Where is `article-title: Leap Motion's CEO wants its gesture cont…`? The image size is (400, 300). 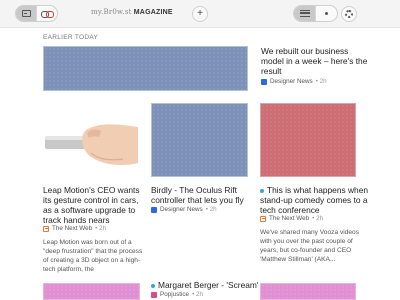 article-title: Leap Motion's CEO wants its gesture cont… is located at coordinates (93, 205).